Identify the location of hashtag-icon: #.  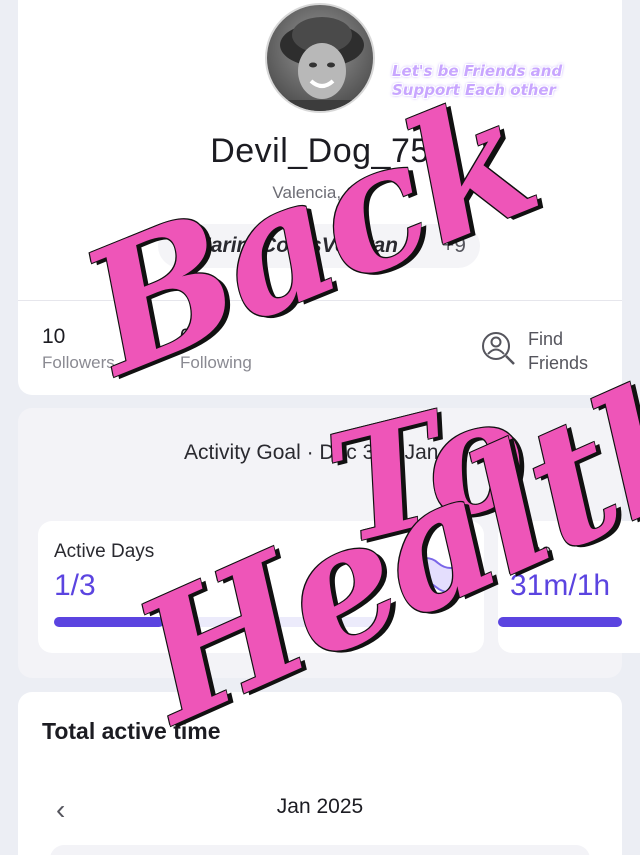
(181, 245).